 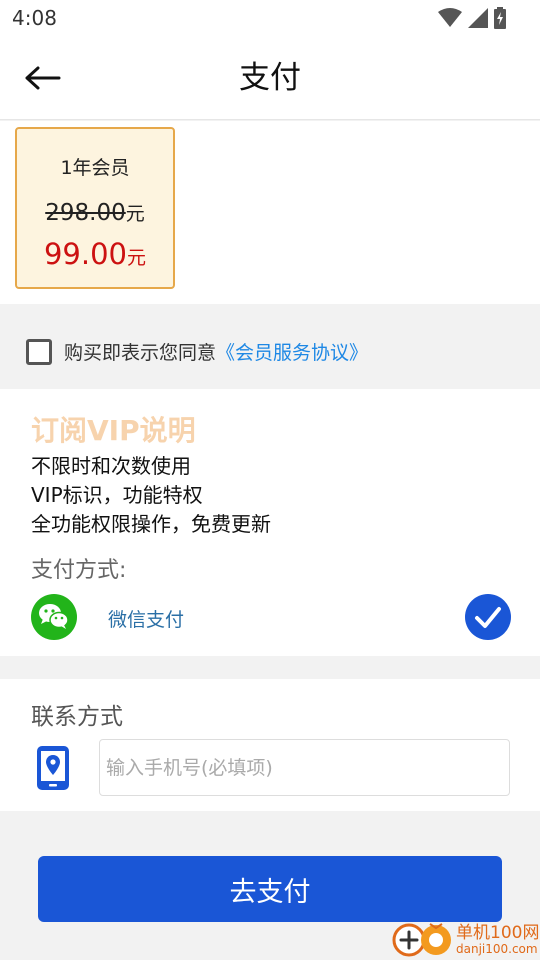 I want to click on wechat-pay-label: 微信支付, so click(x=146, y=618).